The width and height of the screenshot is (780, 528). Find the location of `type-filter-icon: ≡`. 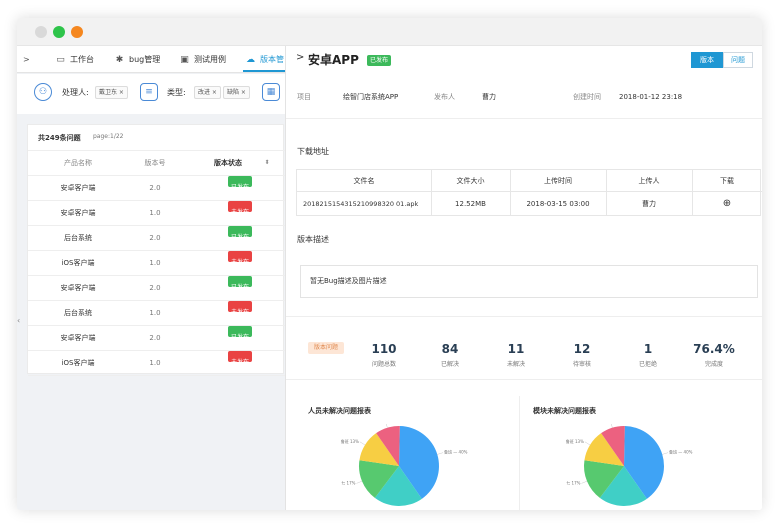

type-filter-icon: ≡ is located at coordinates (149, 92).